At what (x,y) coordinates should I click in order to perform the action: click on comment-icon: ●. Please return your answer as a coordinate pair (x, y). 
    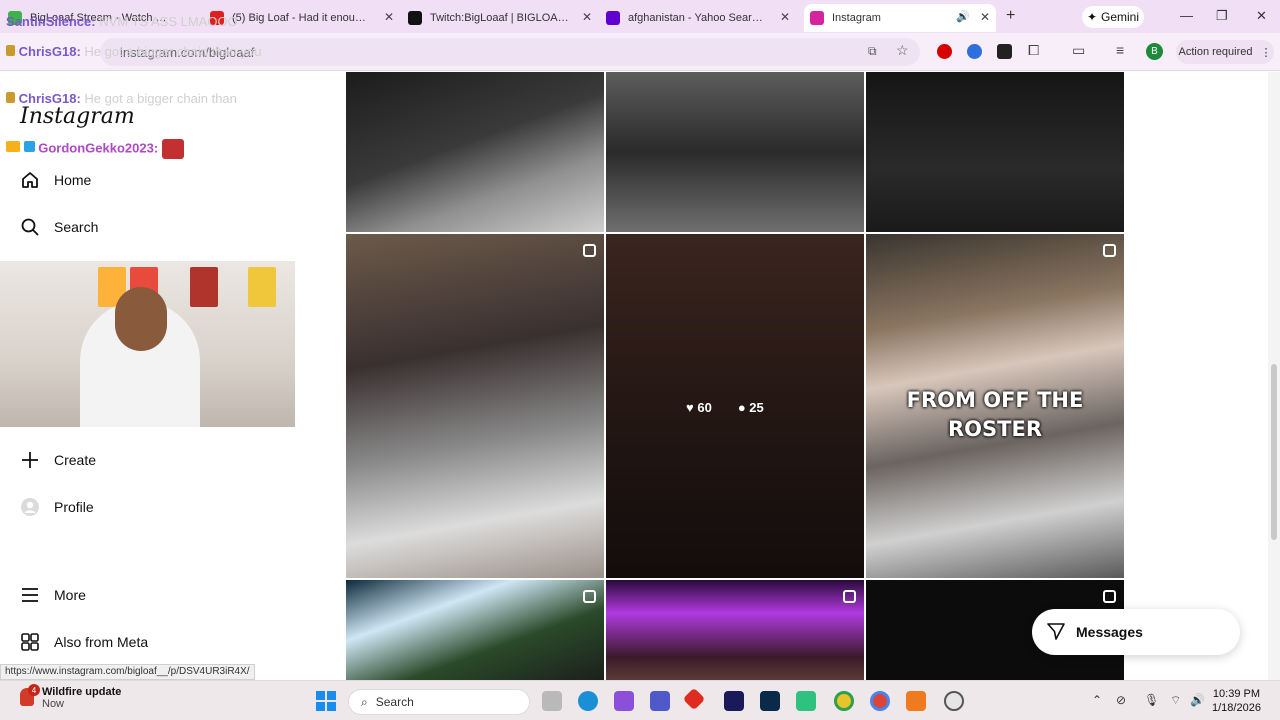
    Looking at the image, I should click on (741, 407).